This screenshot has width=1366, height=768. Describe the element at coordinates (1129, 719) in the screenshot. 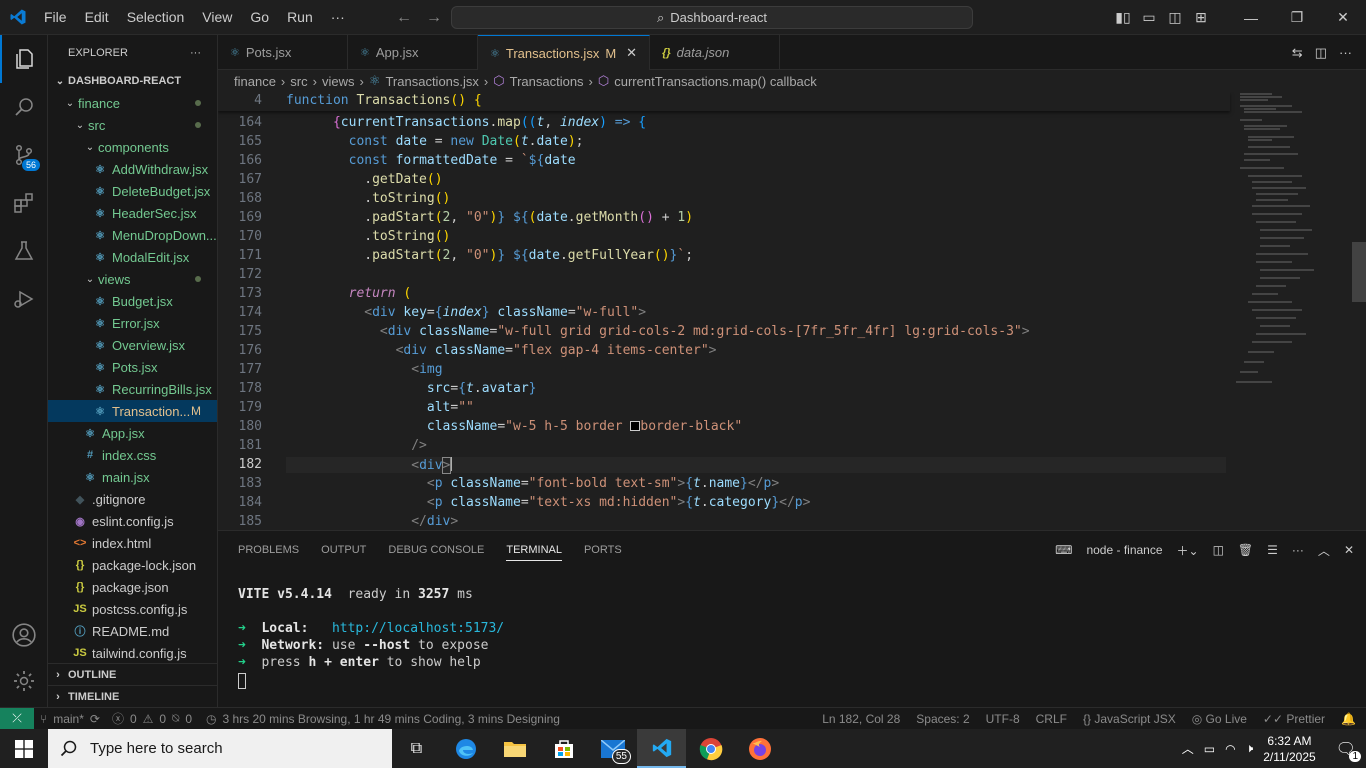

I see `language-mode: {} JavaScript JSX` at that location.